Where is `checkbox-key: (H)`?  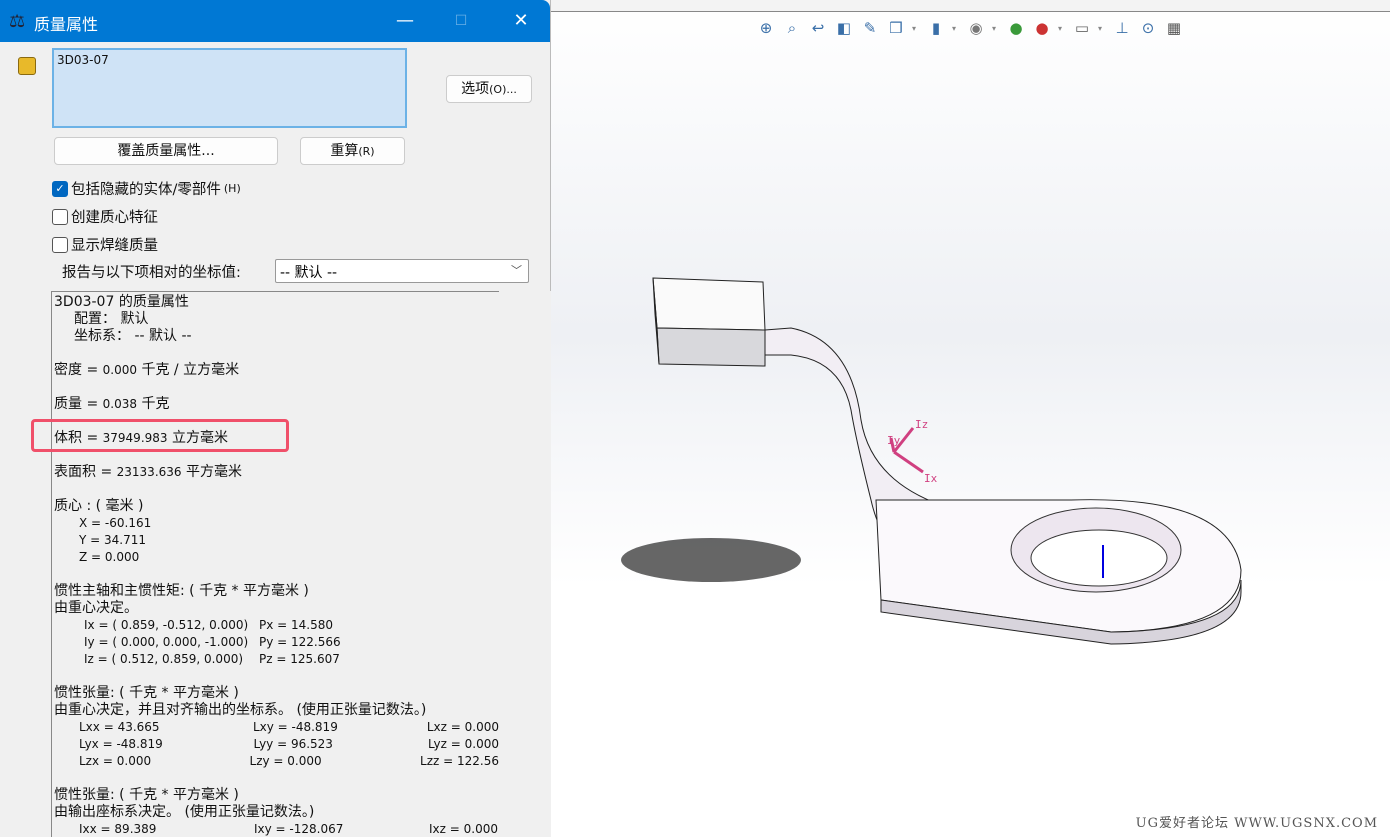 checkbox-key: (H) is located at coordinates (232, 188).